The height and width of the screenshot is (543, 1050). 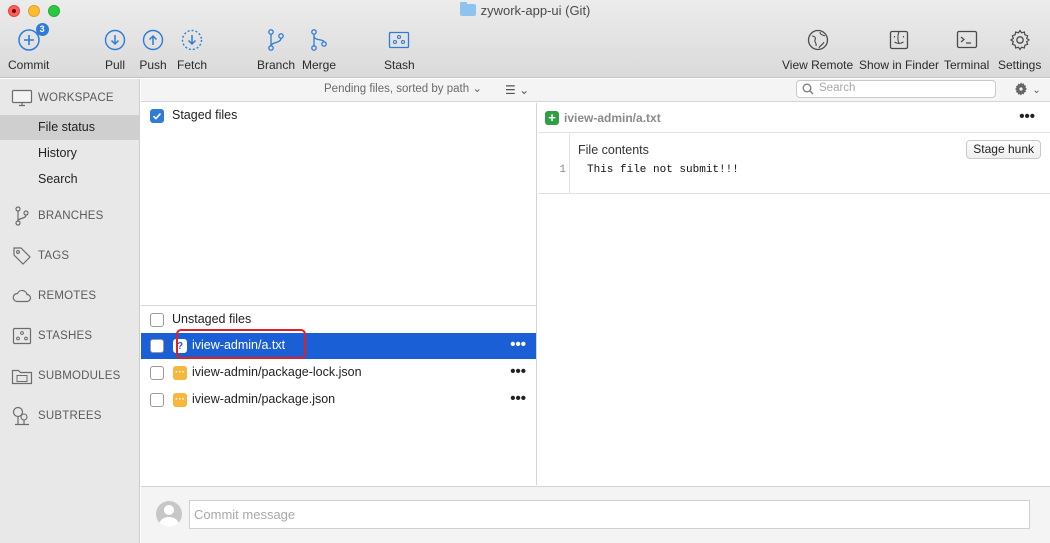 I want to click on commit-bar, so click(x=595, y=514).